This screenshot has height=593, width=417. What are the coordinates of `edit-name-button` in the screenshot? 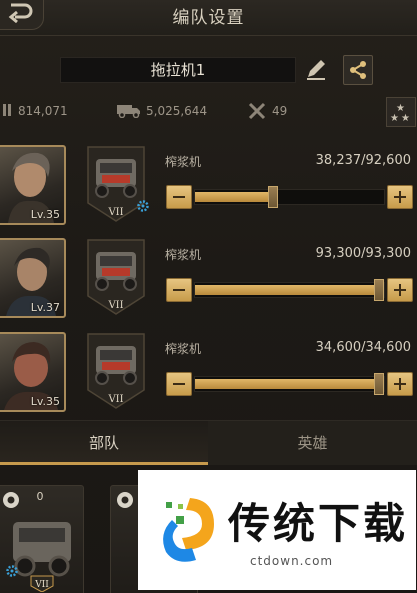 It's located at (316, 70).